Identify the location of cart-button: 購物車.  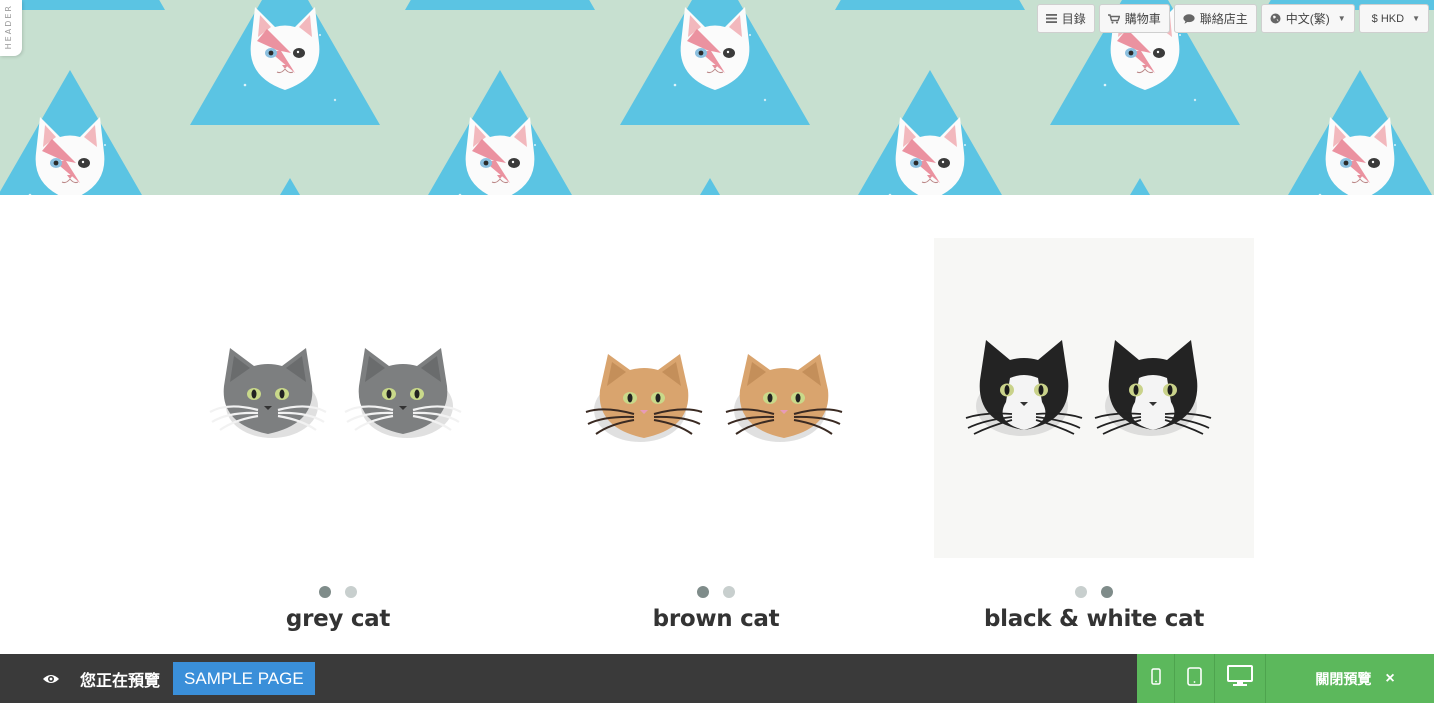
(1134, 18).